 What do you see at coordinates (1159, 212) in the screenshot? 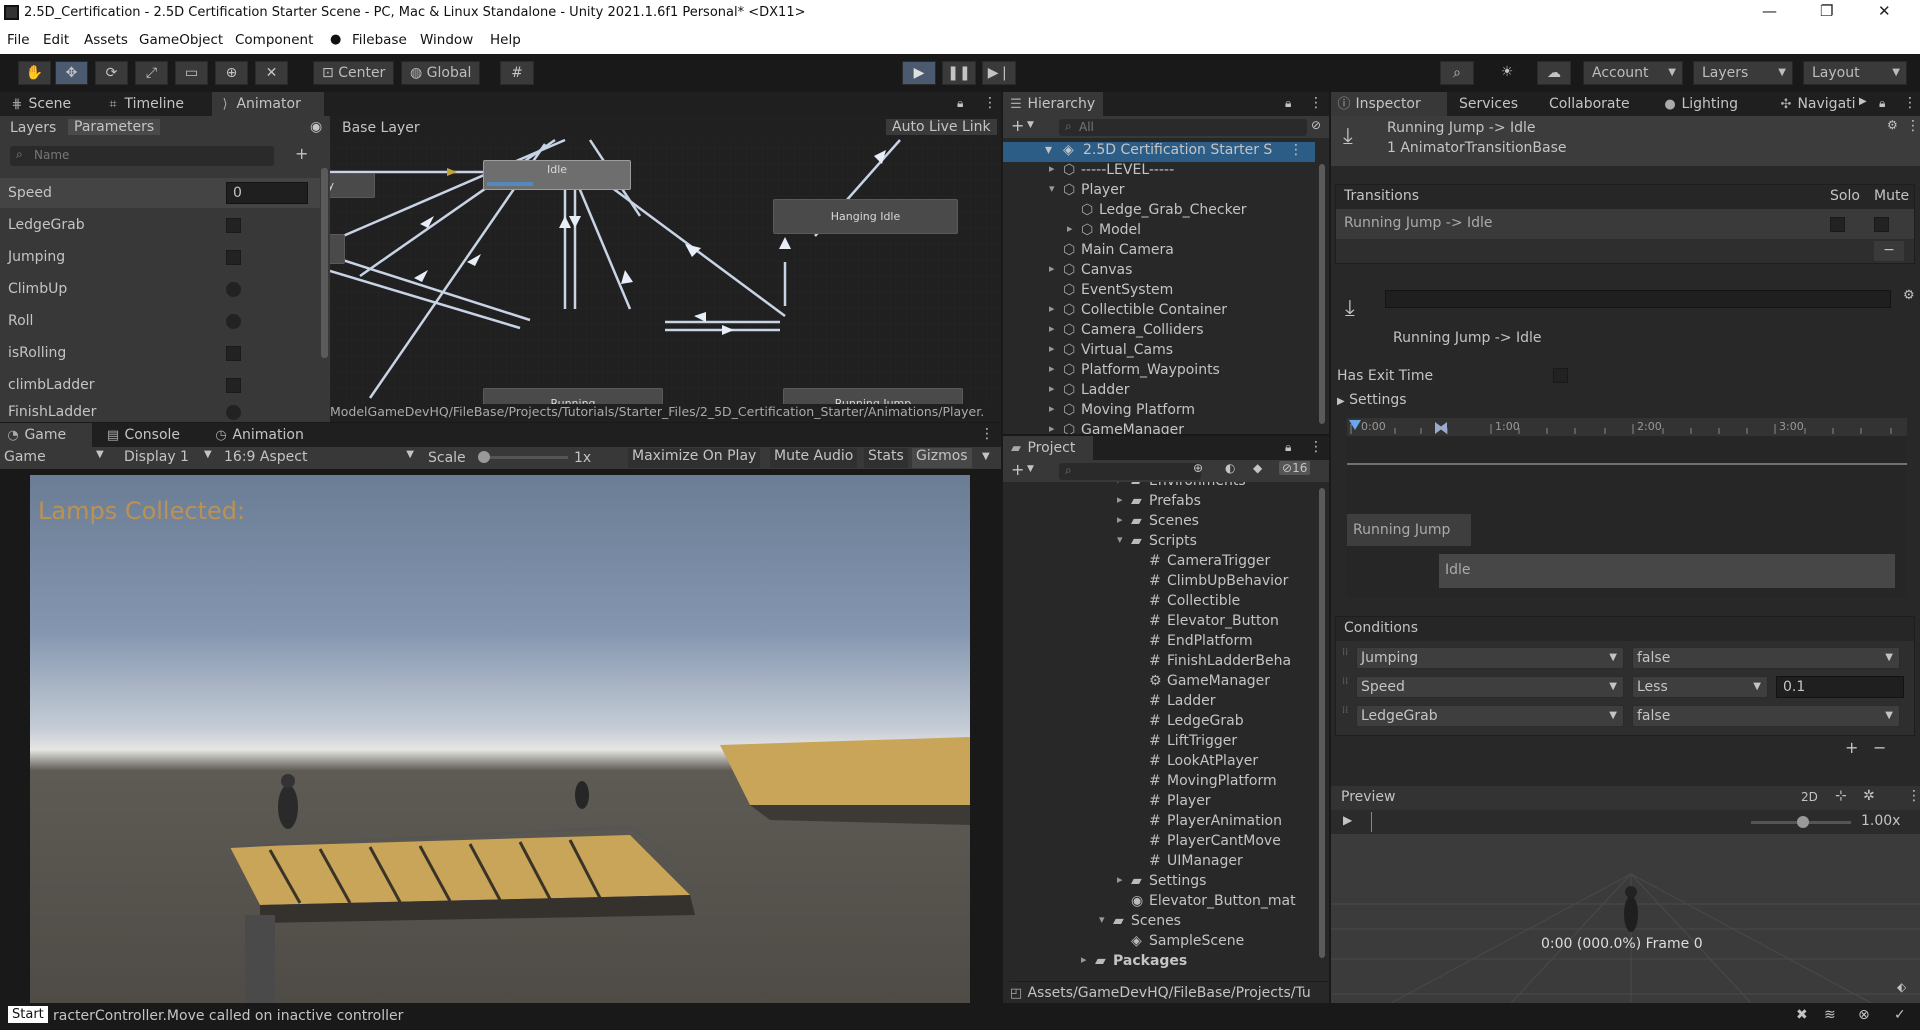
I see `hierarchy-item: ⬡ Ledge_Grab_Checker` at bounding box center [1159, 212].